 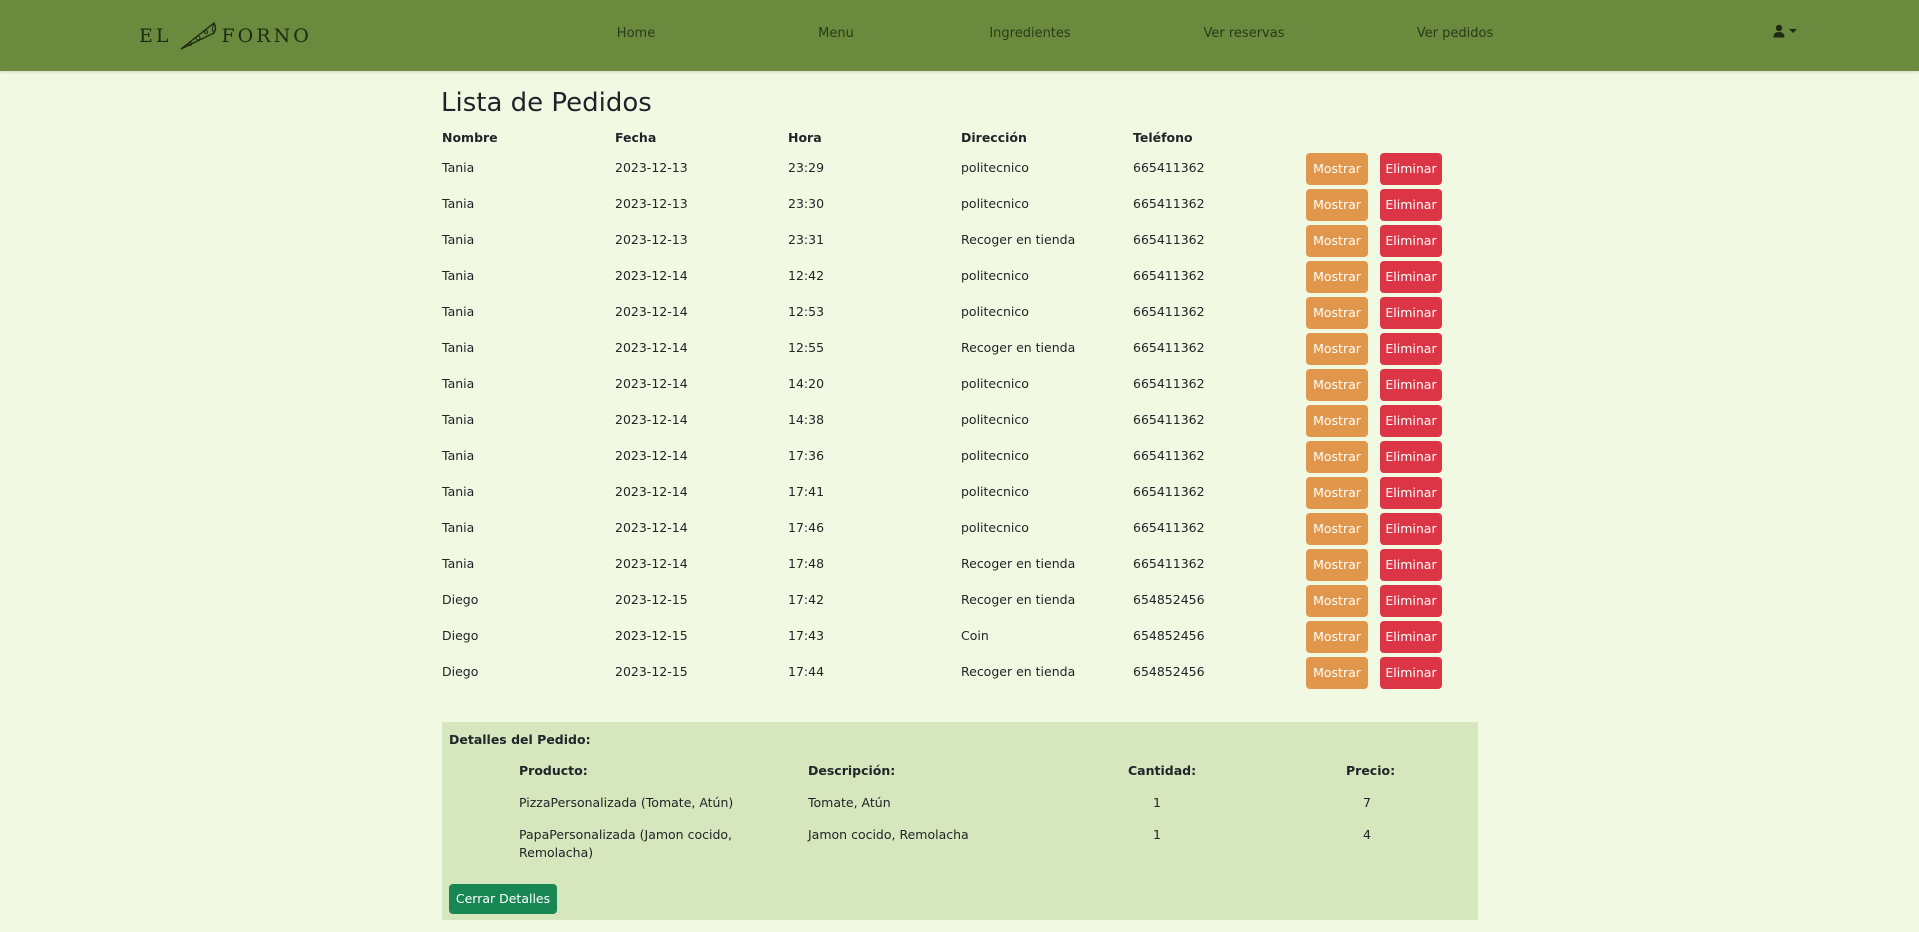 I want to click on cell-hora: 17:44, so click(x=806, y=671).